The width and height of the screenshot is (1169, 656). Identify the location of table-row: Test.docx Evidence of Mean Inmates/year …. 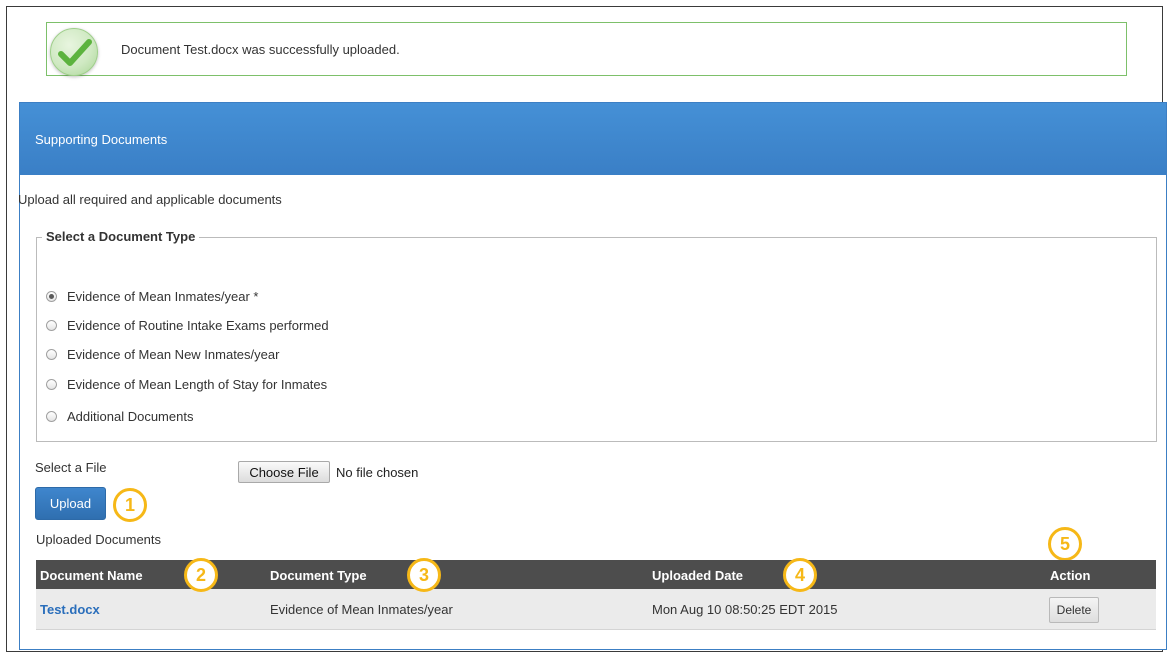
(596, 609).